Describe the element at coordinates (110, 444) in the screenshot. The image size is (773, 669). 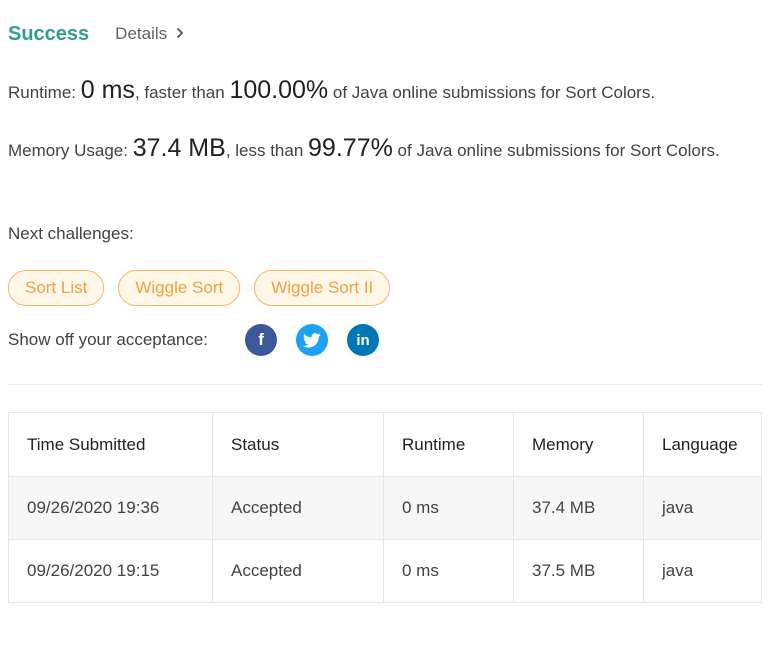
I see `col-time-submitted: Time Submitted` at that location.